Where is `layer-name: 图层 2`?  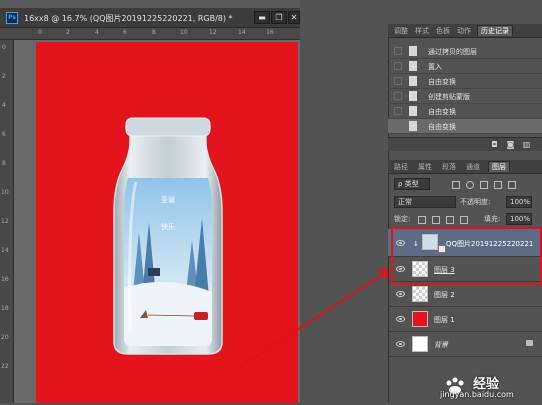 layer-name: 图层 2 is located at coordinates (444, 295).